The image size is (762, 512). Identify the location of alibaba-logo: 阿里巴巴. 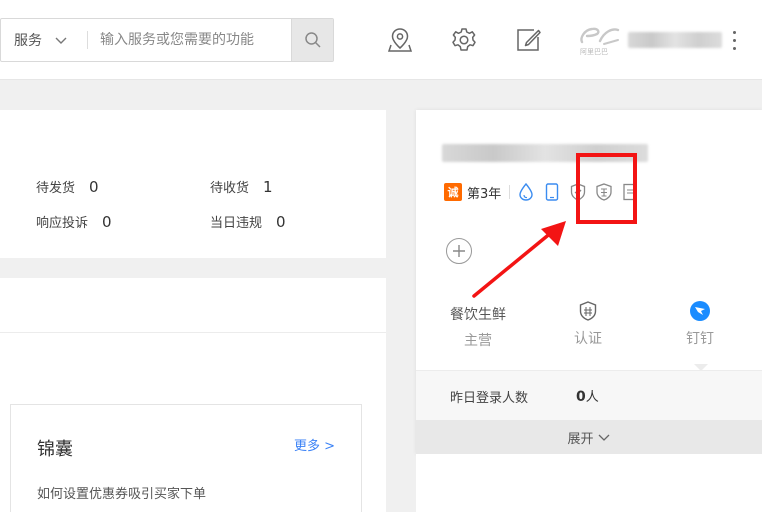
(600, 41).